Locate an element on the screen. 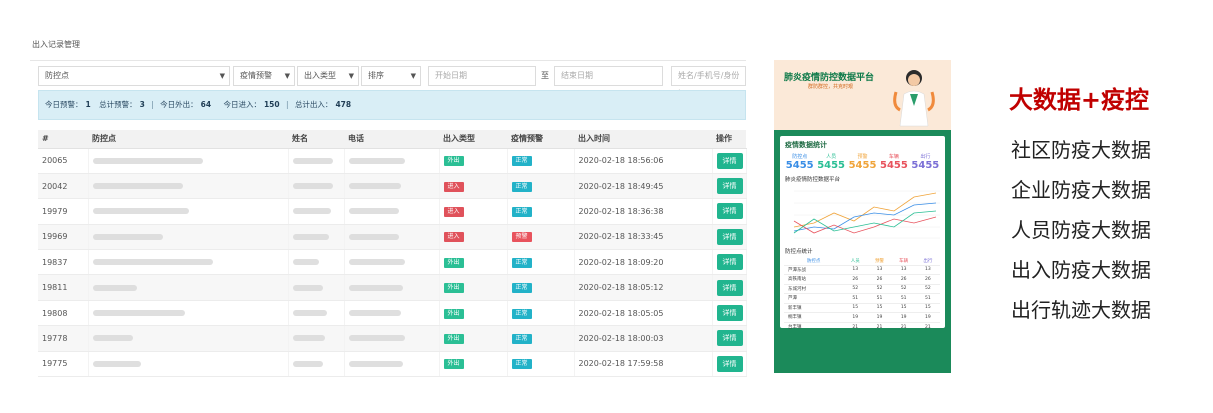 The height and width of the screenshot is (413, 1213). table-row: 20042 进入 正常 2020-02-18 18:49:45 详情 is located at coordinates (392, 186).